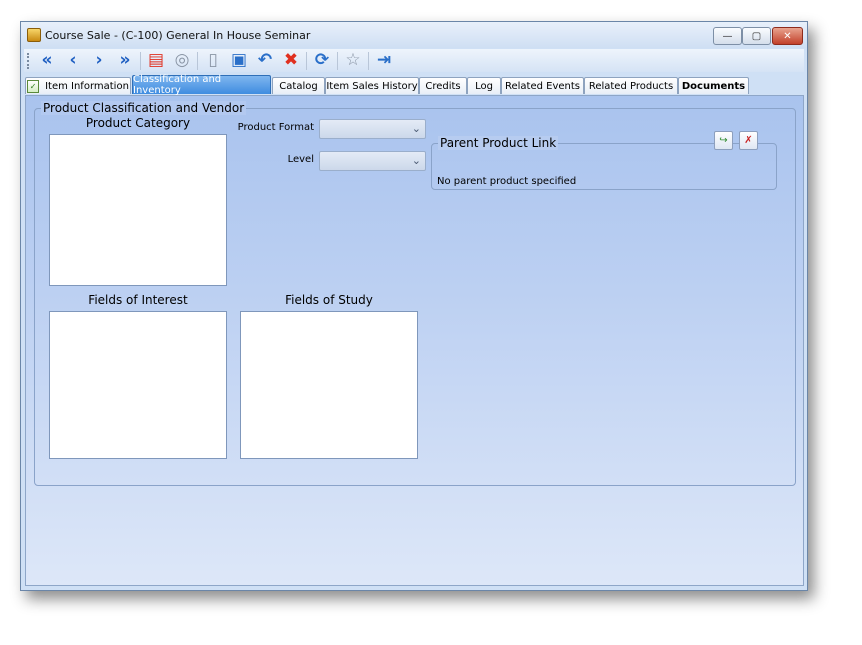 This screenshot has height=645, width=862. Describe the element at coordinates (33, 86) in the screenshot. I see `check-icon: ✓` at that location.